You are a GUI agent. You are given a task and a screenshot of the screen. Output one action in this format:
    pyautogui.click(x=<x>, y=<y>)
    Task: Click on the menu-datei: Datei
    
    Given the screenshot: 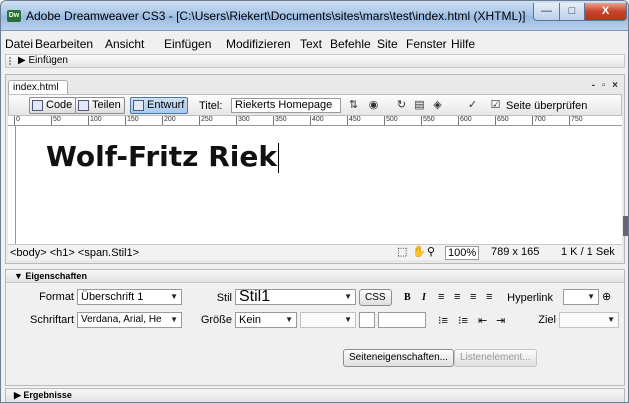 What is the action you would take?
    pyautogui.click(x=19, y=44)
    